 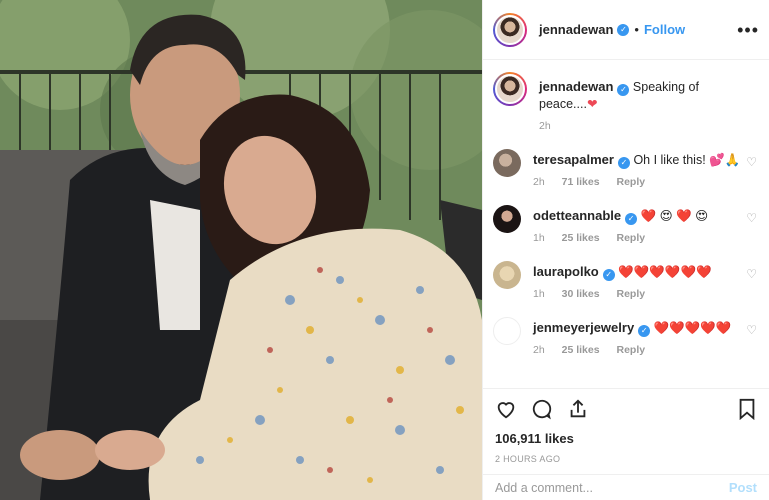 I want to click on post-timestamp: 2 HOURS AGO, so click(x=528, y=459).